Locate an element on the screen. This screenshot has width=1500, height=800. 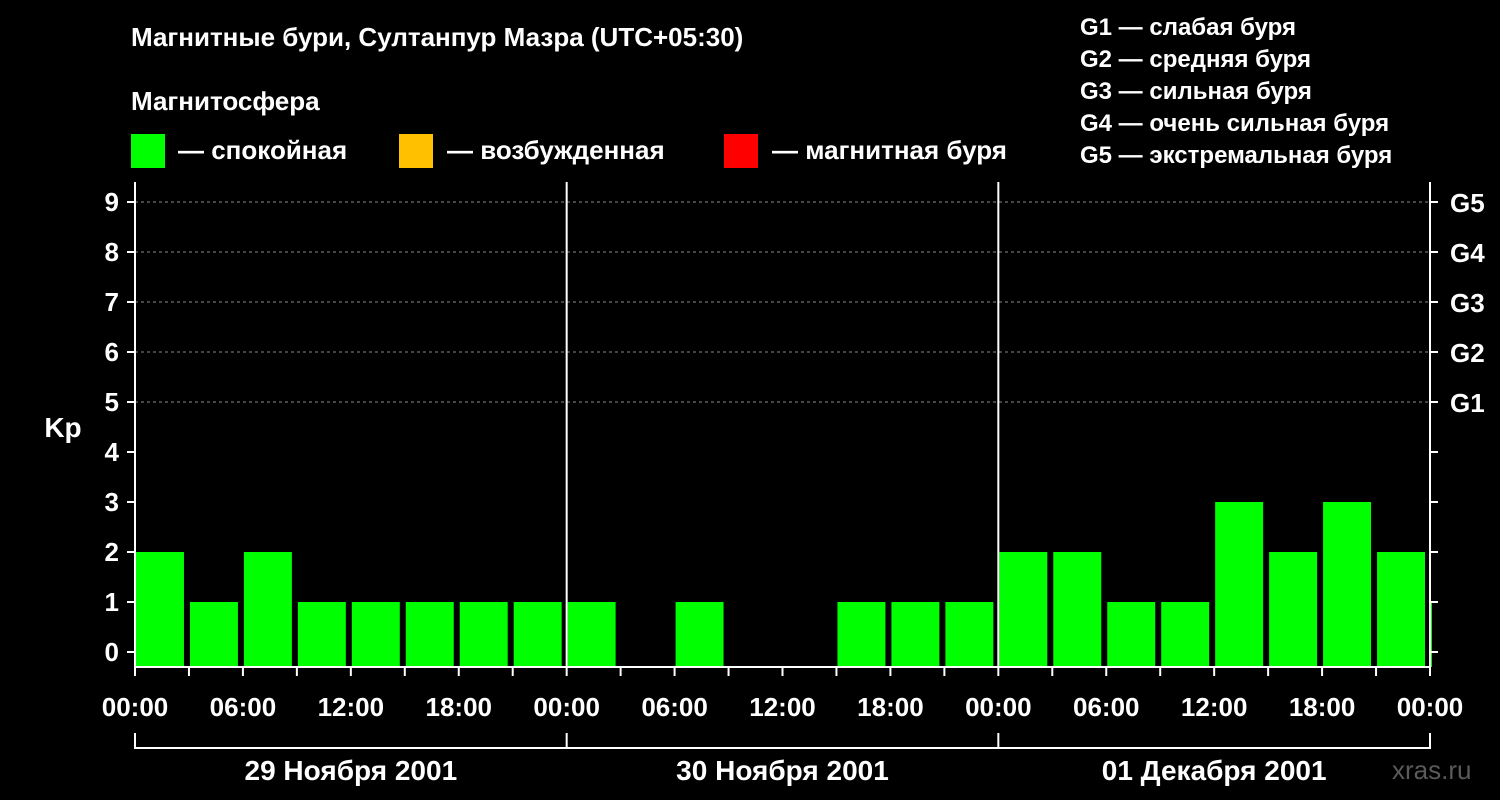
y-tick-label: 5 is located at coordinates (112, 402).